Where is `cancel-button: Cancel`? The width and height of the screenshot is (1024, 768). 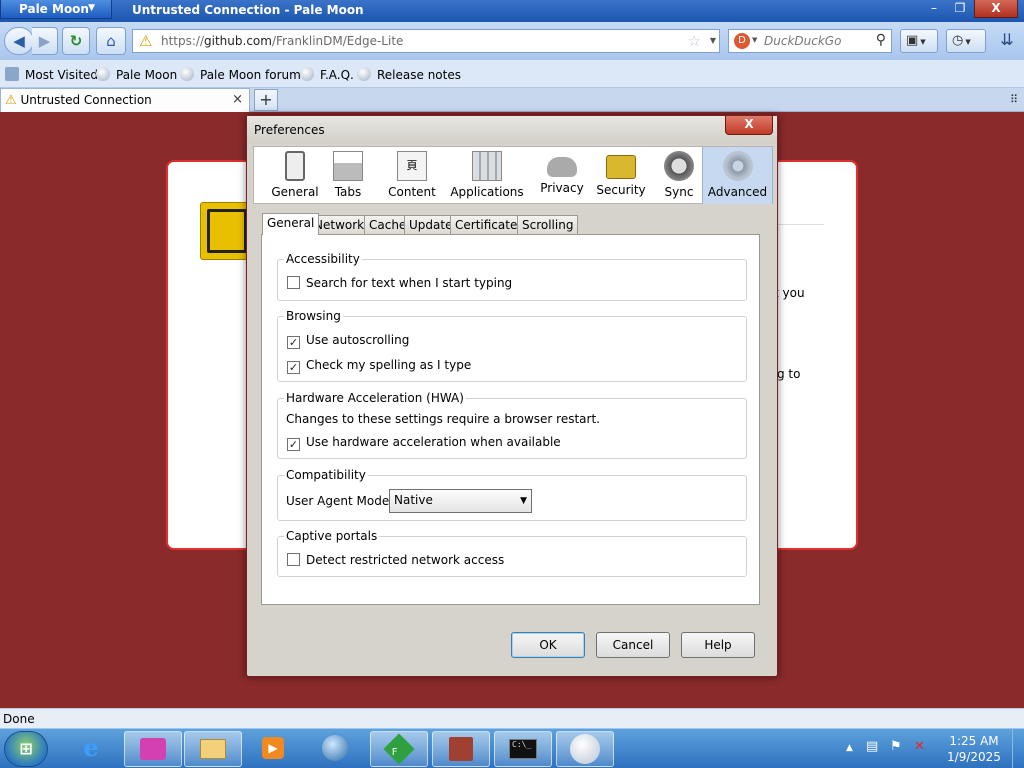 cancel-button: Cancel is located at coordinates (633, 645).